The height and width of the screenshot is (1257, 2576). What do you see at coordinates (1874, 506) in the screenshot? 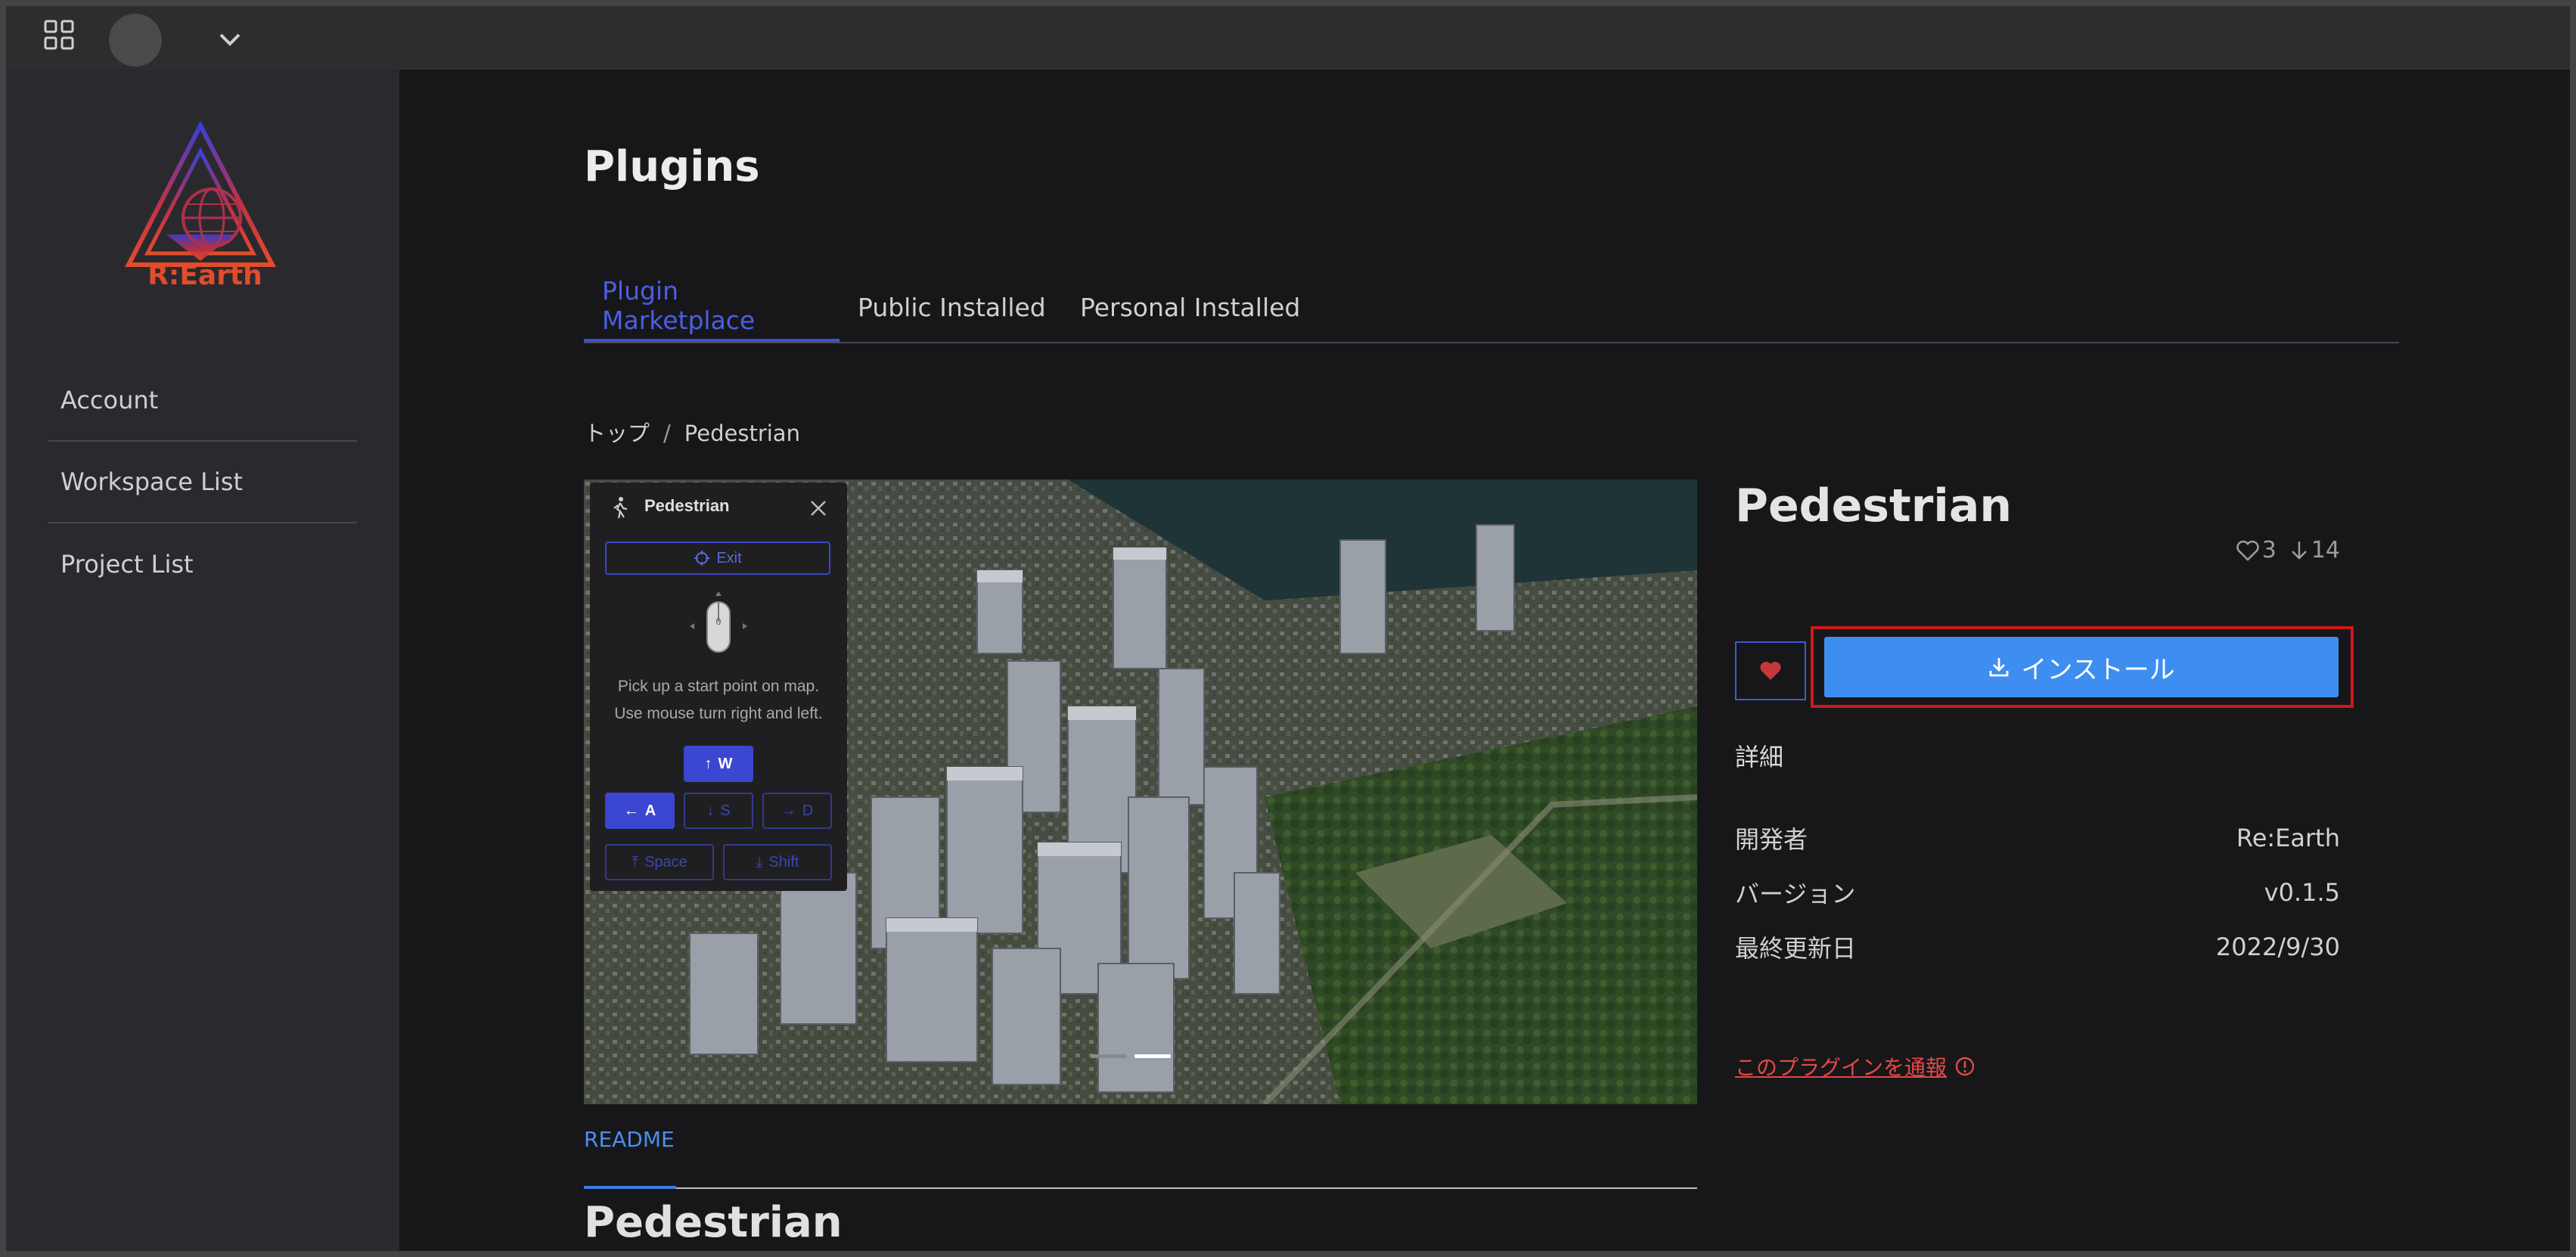
I see `plugin-name: Pedestrian` at bounding box center [1874, 506].